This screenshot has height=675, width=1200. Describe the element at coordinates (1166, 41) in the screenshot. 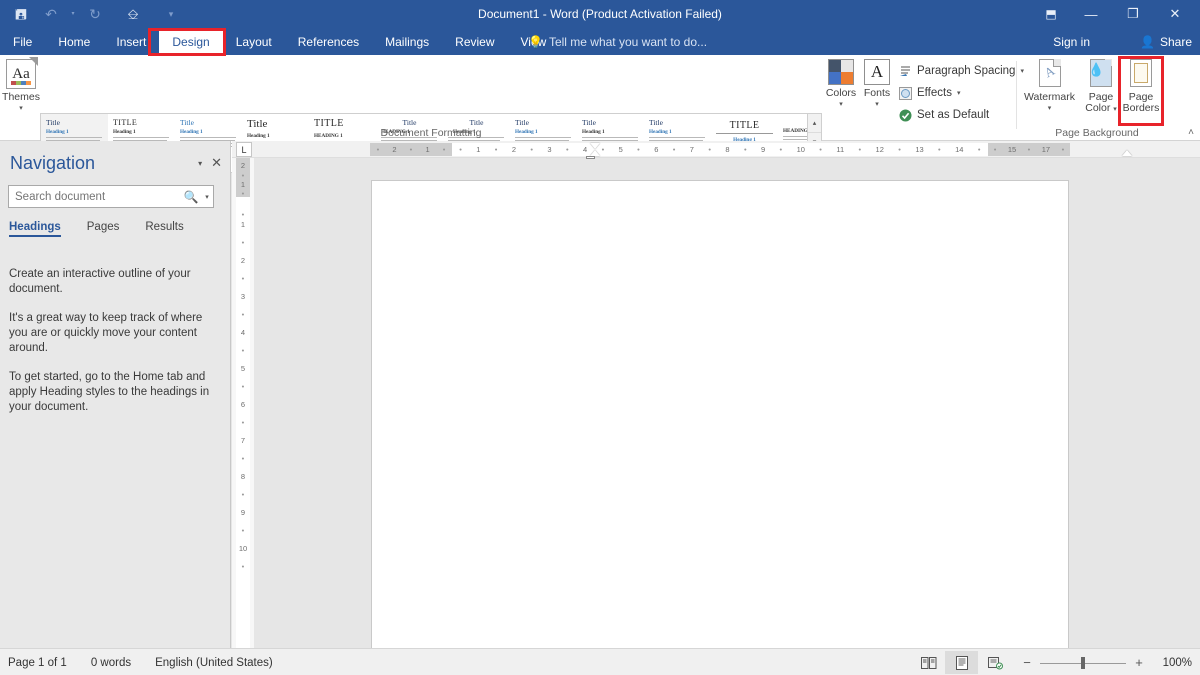

I see `share-button: 👤 Share` at that location.